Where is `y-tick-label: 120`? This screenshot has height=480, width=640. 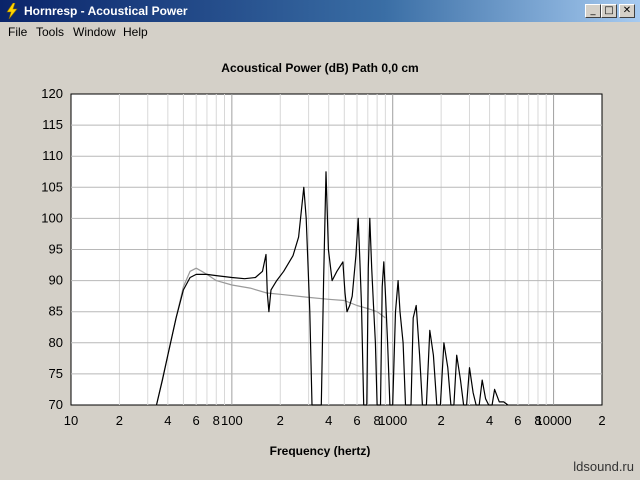
y-tick-label: 120 is located at coordinates (52, 93).